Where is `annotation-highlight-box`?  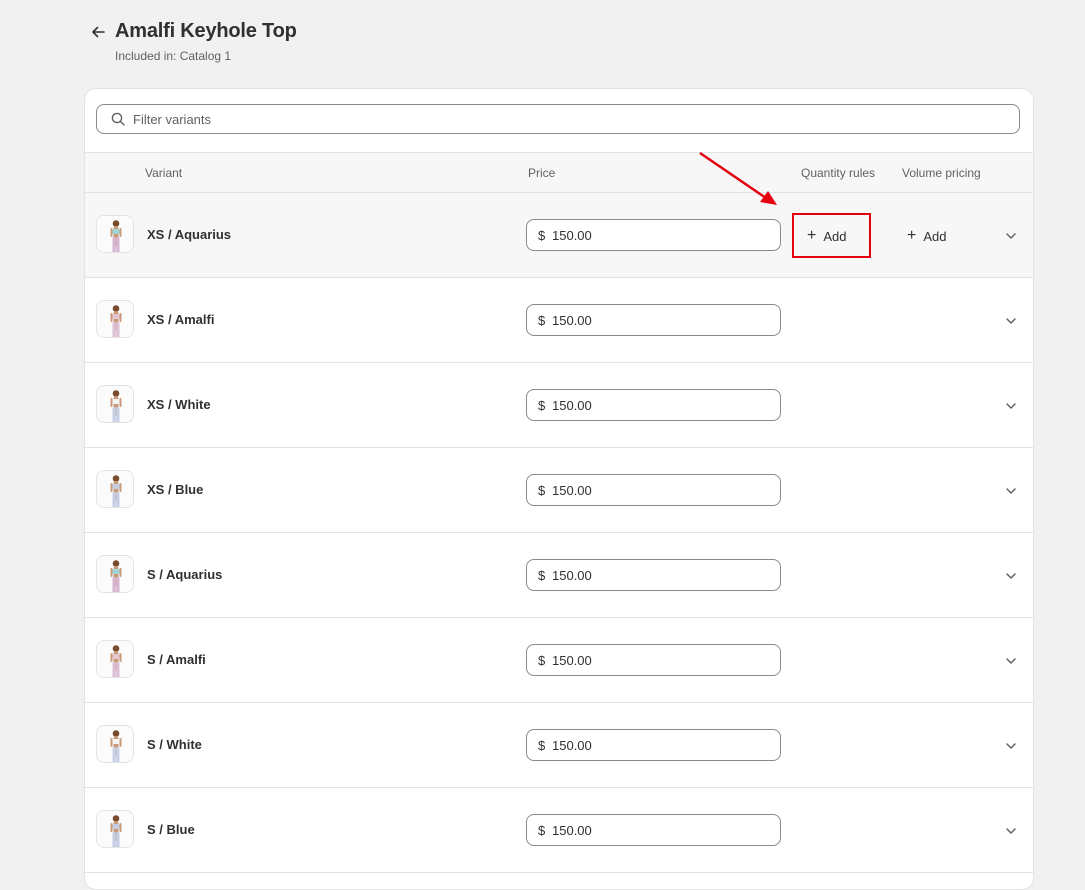
annotation-highlight-box is located at coordinates (831, 235).